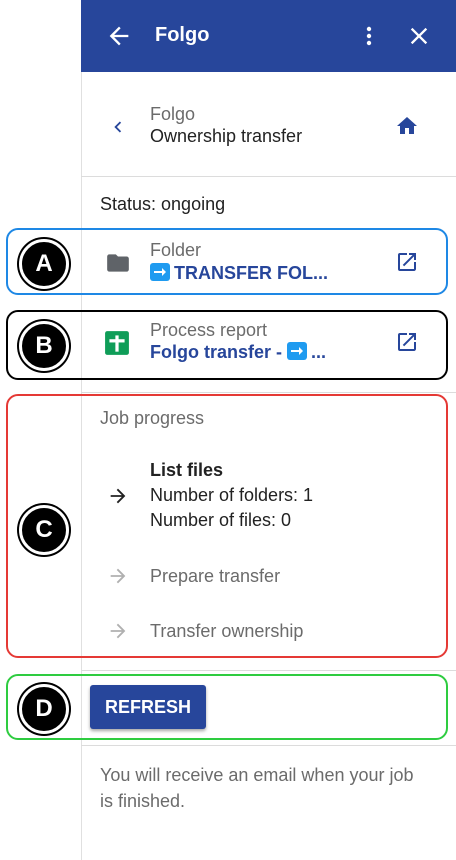 The width and height of the screenshot is (456, 860). I want to click on more-vert-icon, so click(369, 36).